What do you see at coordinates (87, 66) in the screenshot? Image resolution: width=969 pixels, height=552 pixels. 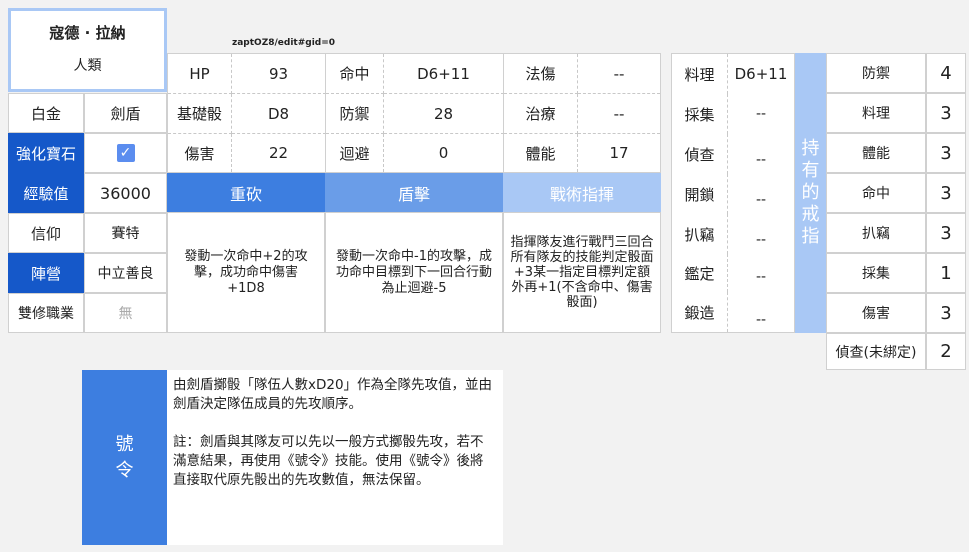 I see `character-race: 人類` at bounding box center [87, 66].